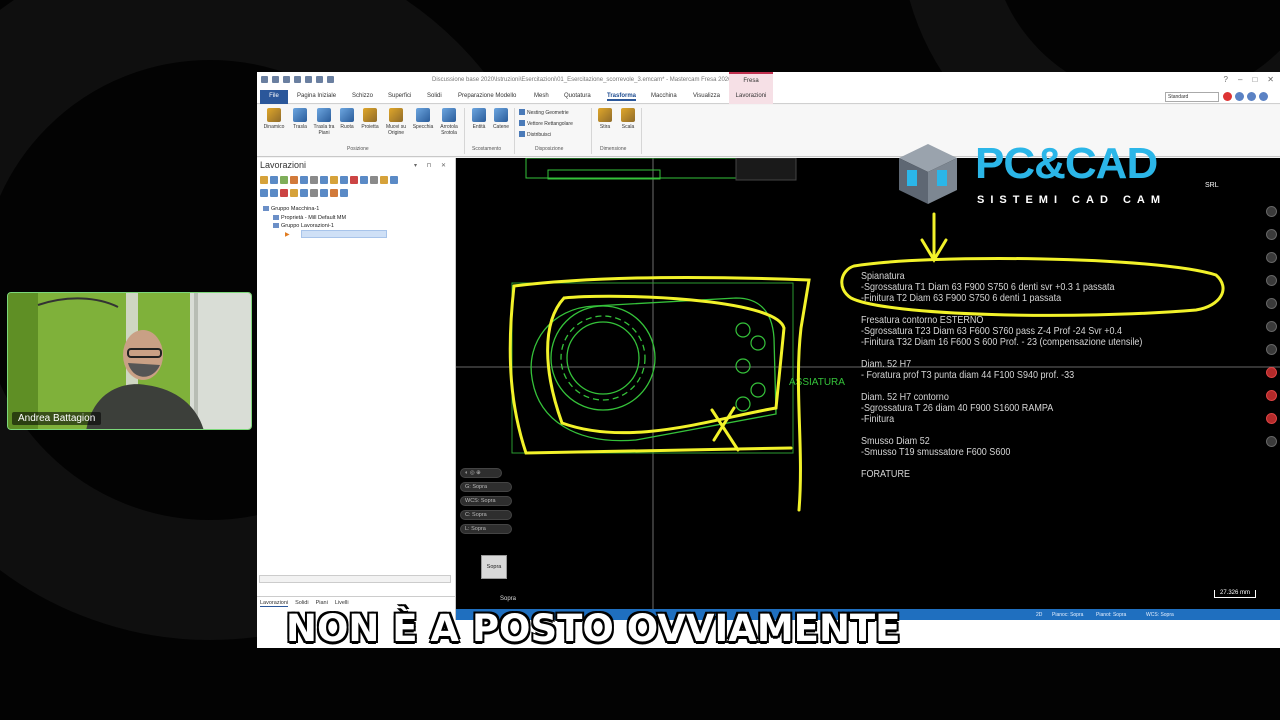 This screenshot has width=1280, height=720. Describe the element at coordinates (423, 127) in the screenshot. I see `specchia-label: Specchia` at that location.